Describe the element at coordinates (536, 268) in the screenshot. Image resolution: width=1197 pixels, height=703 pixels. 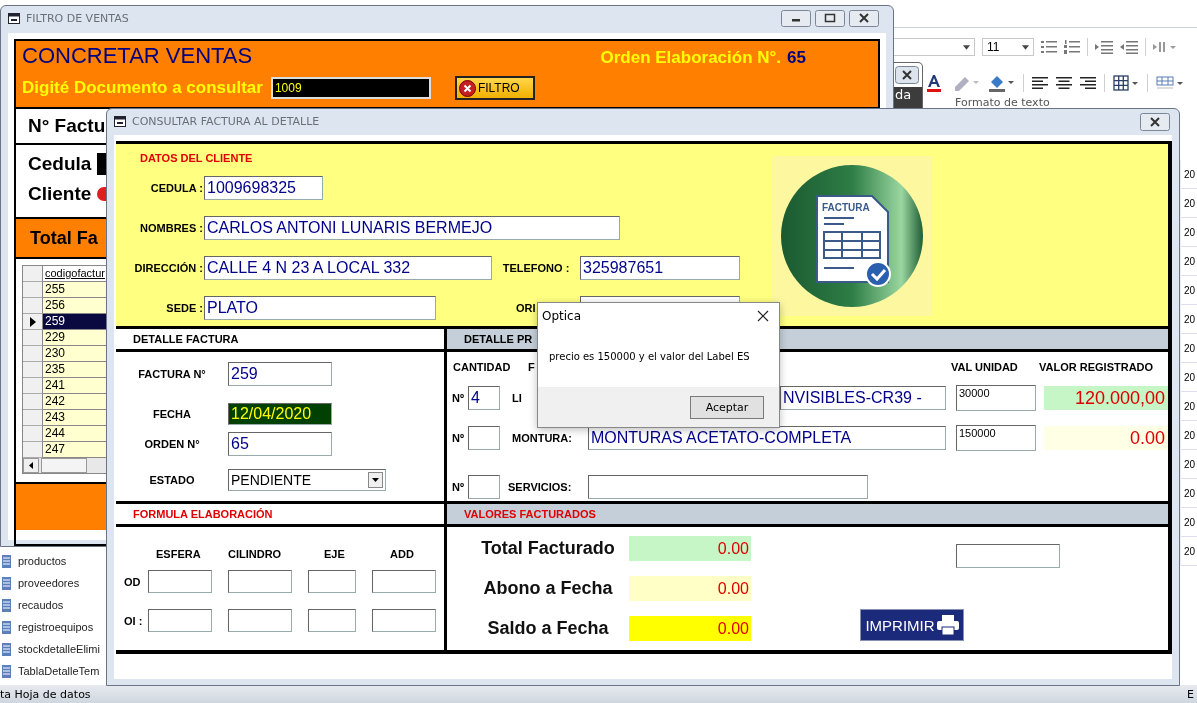
I see `field-label: TELEFONO :` at that location.